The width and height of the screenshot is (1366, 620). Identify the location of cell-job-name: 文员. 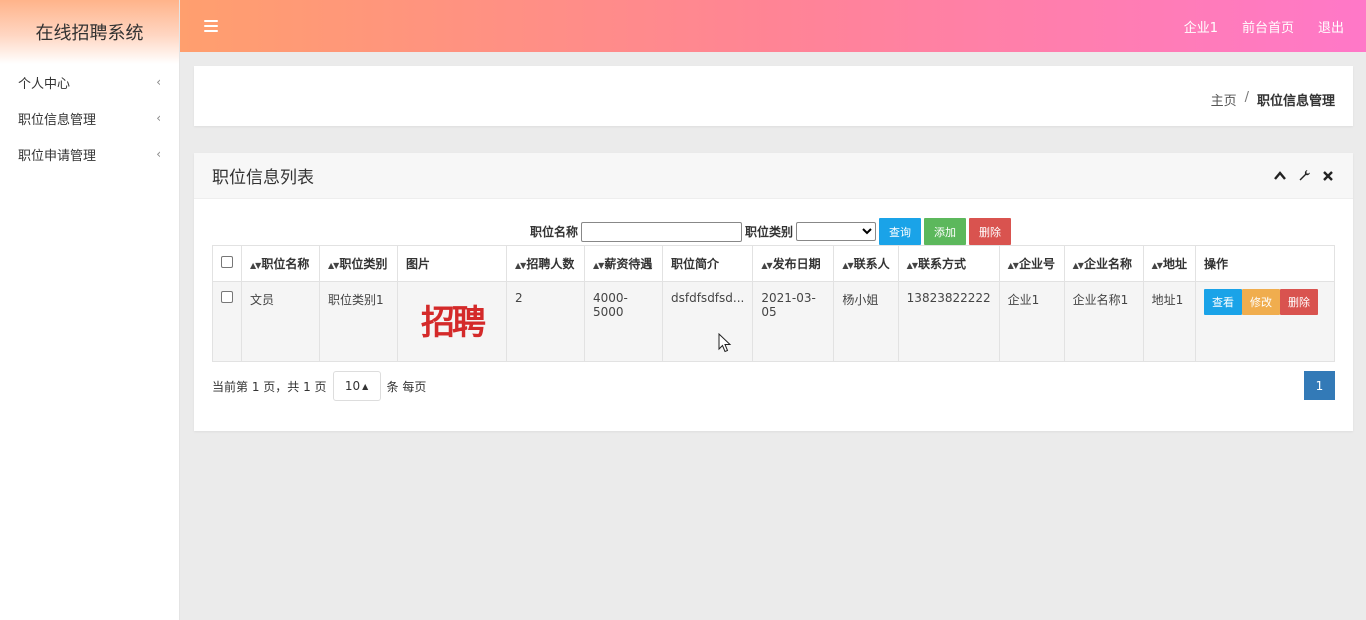
(280, 321).